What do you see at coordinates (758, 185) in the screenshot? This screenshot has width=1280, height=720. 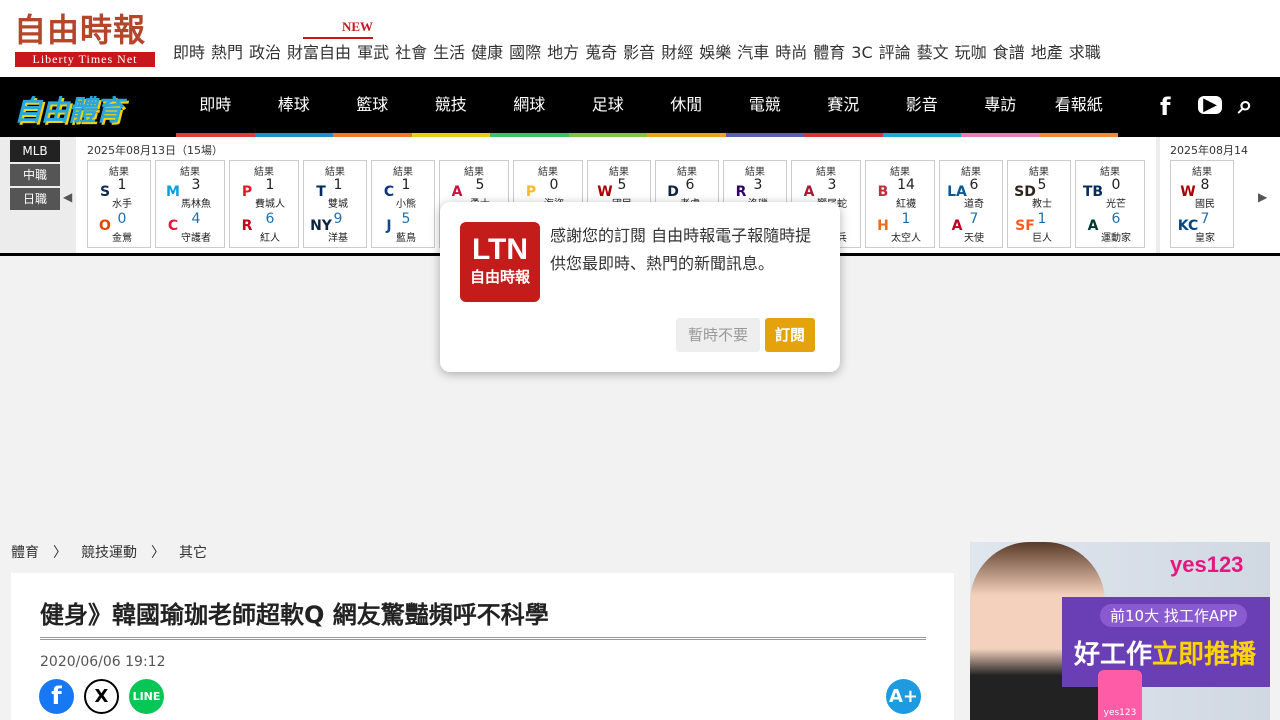 I see `team-score: 3` at bounding box center [758, 185].